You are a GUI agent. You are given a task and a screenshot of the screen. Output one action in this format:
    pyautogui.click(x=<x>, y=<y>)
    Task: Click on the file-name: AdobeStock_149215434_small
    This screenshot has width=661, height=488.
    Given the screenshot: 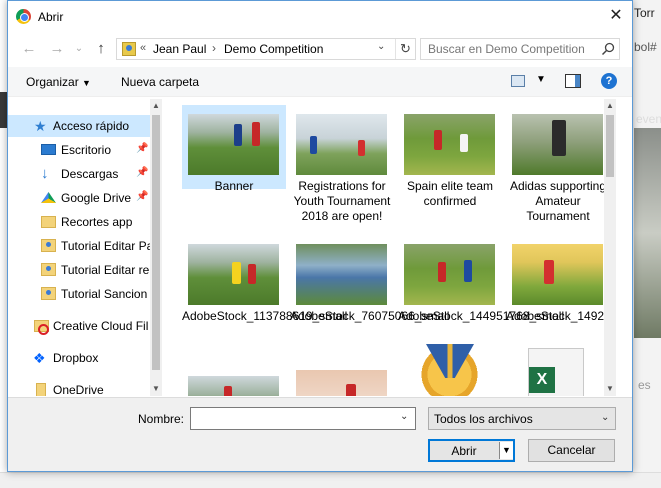 What is the action you would take?
    pyautogui.click(x=561, y=316)
    